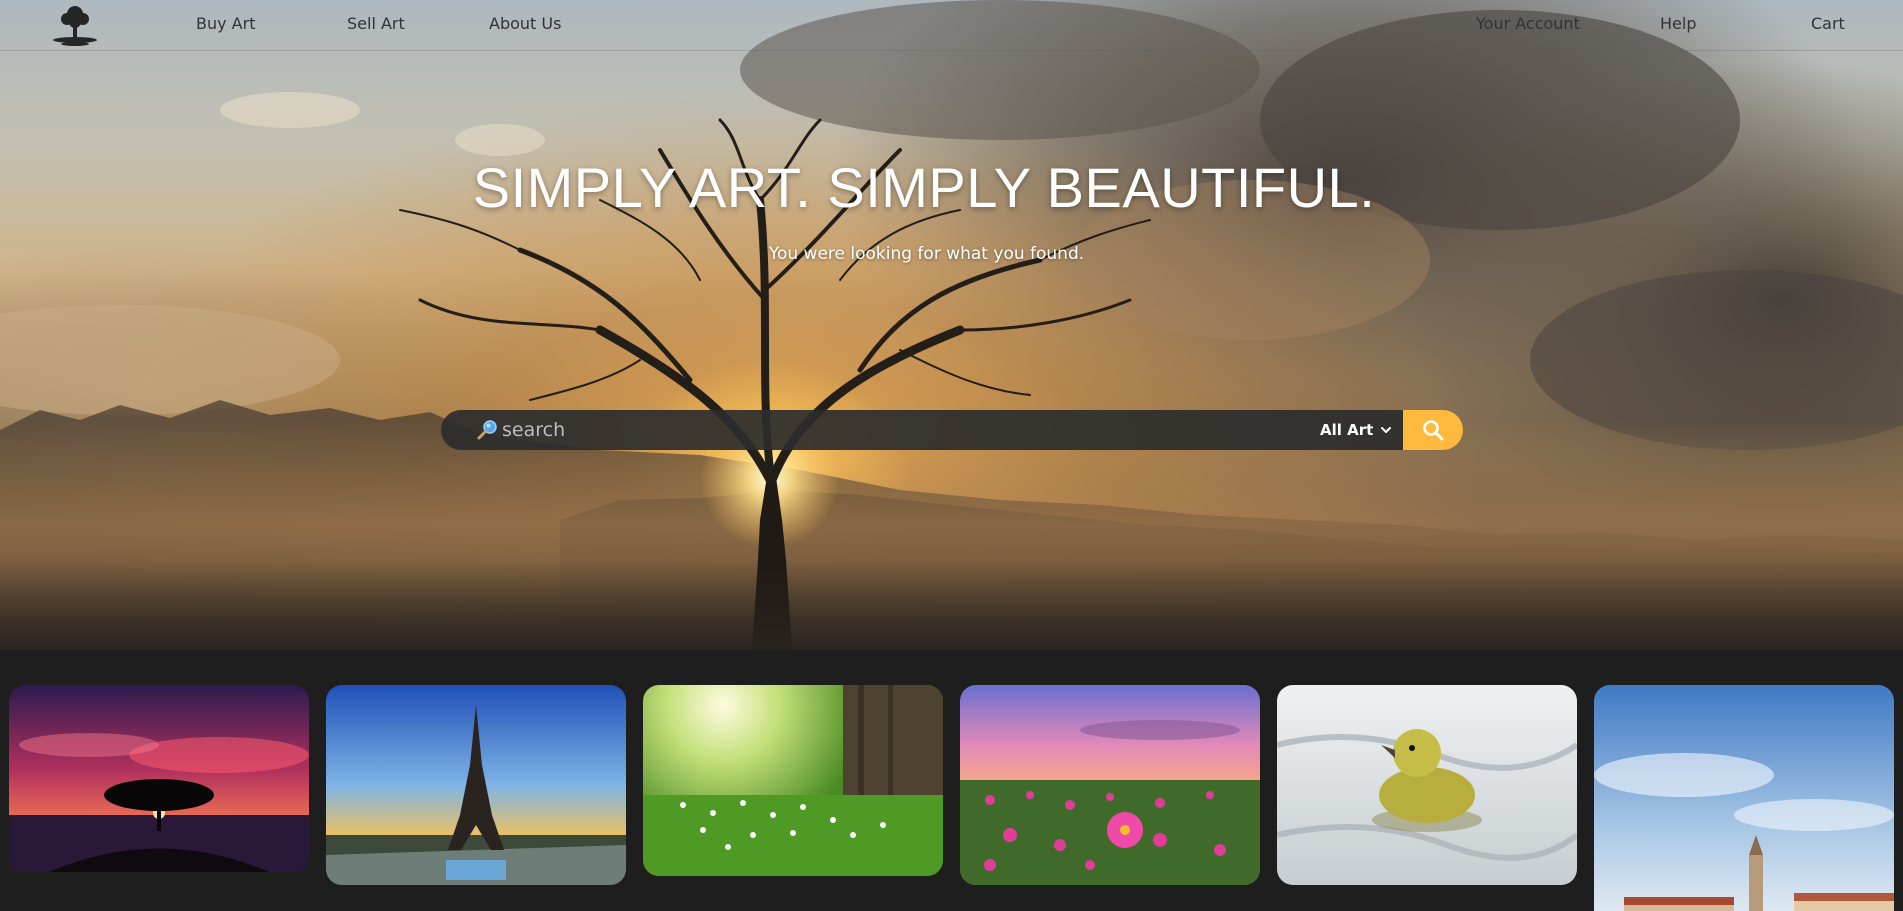 Image resolution: width=1903 pixels, height=911 pixels. What do you see at coordinates (1427, 785) in the screenshot?
I see `gallery-card-duckling` at bounding box center [1427, 785].